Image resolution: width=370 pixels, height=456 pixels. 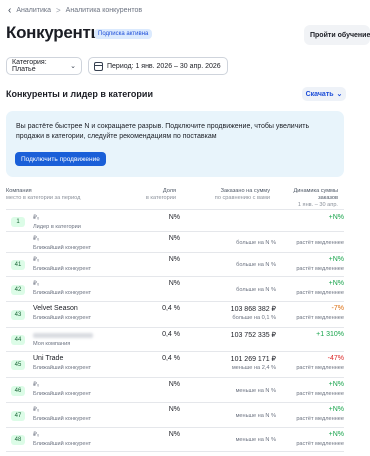 I want to click on category-filter: Категория: Платье ⌄, so click(x=44, y=66).